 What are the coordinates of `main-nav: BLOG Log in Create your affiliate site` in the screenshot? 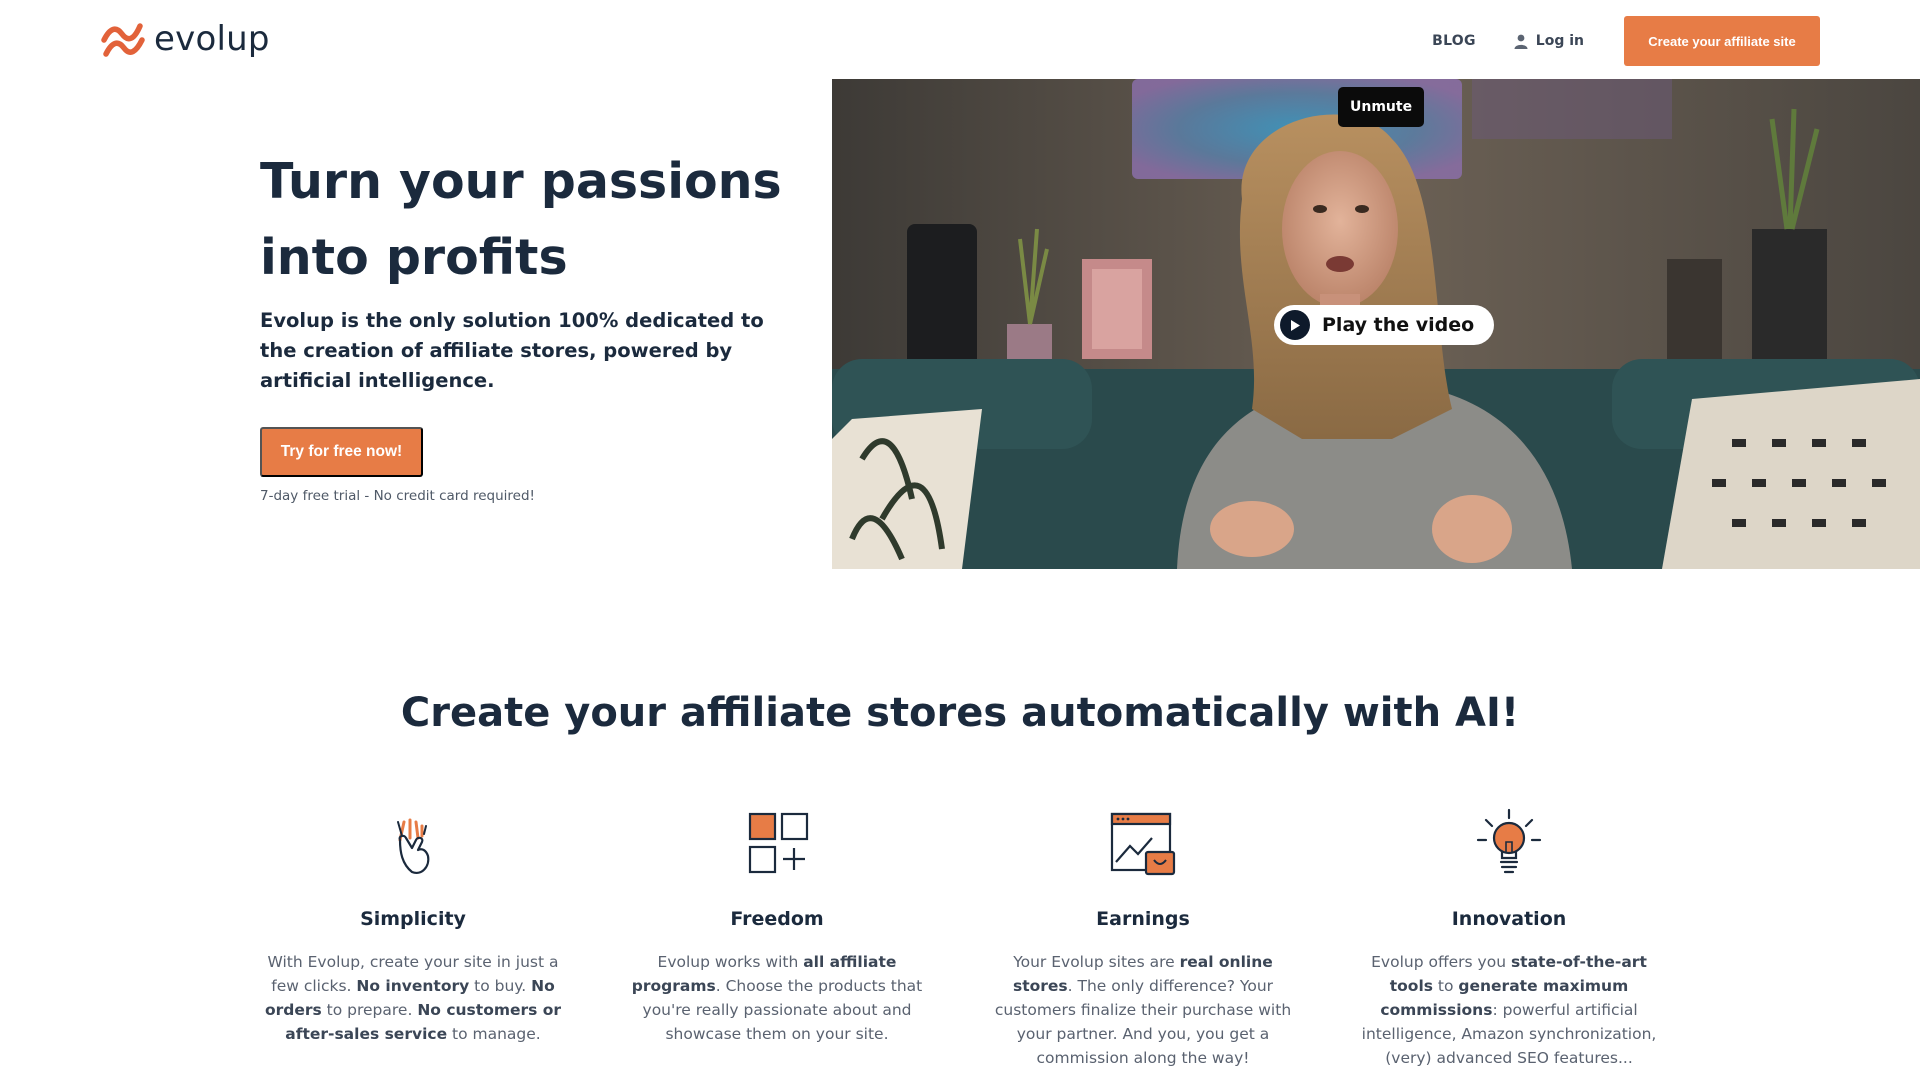 It's located at (1626, 41).